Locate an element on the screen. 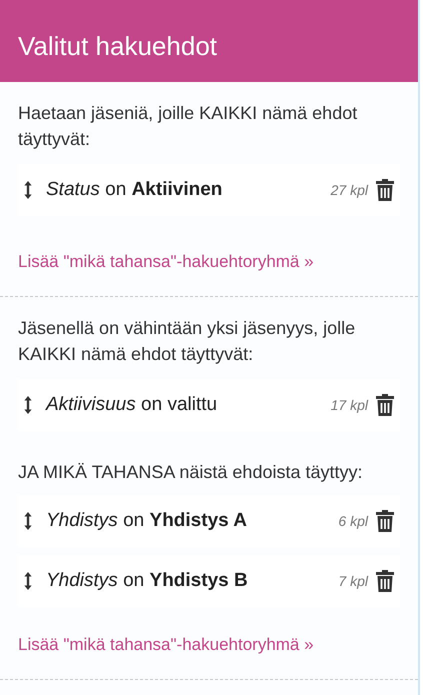 The width and height of the screenshot is (423, 695). match-count: 17 kpl is located at coordinates (349, 405).